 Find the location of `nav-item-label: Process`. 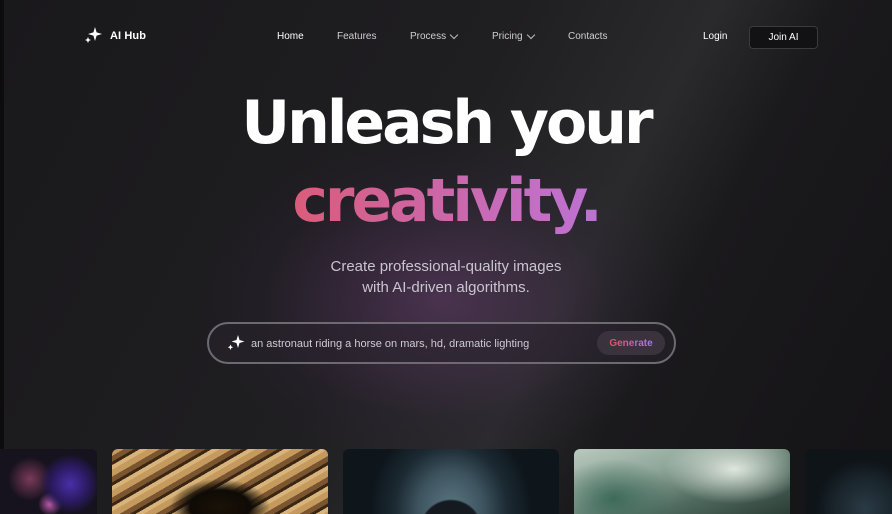

nav-item-label: Process is located at coordinates (428, 36).